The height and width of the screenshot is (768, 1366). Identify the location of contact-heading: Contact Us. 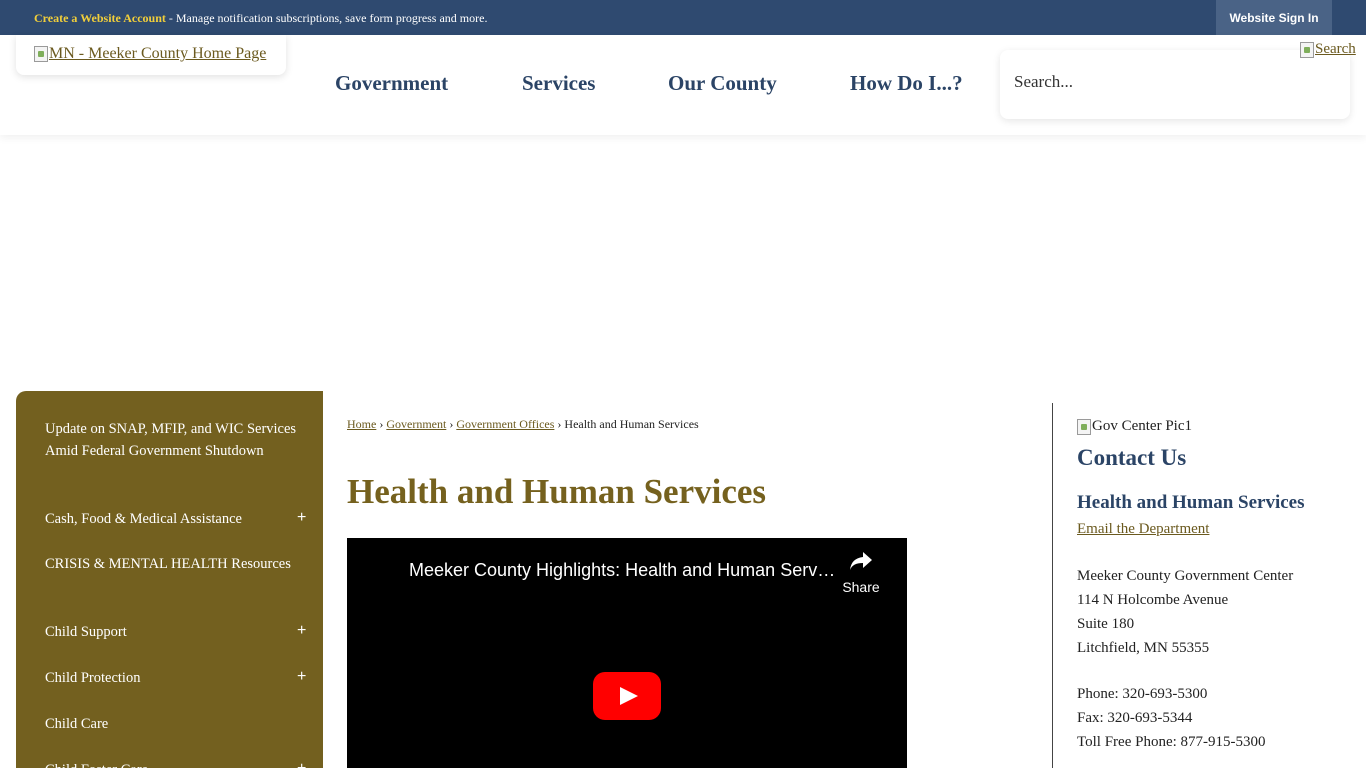
(1132, 457).